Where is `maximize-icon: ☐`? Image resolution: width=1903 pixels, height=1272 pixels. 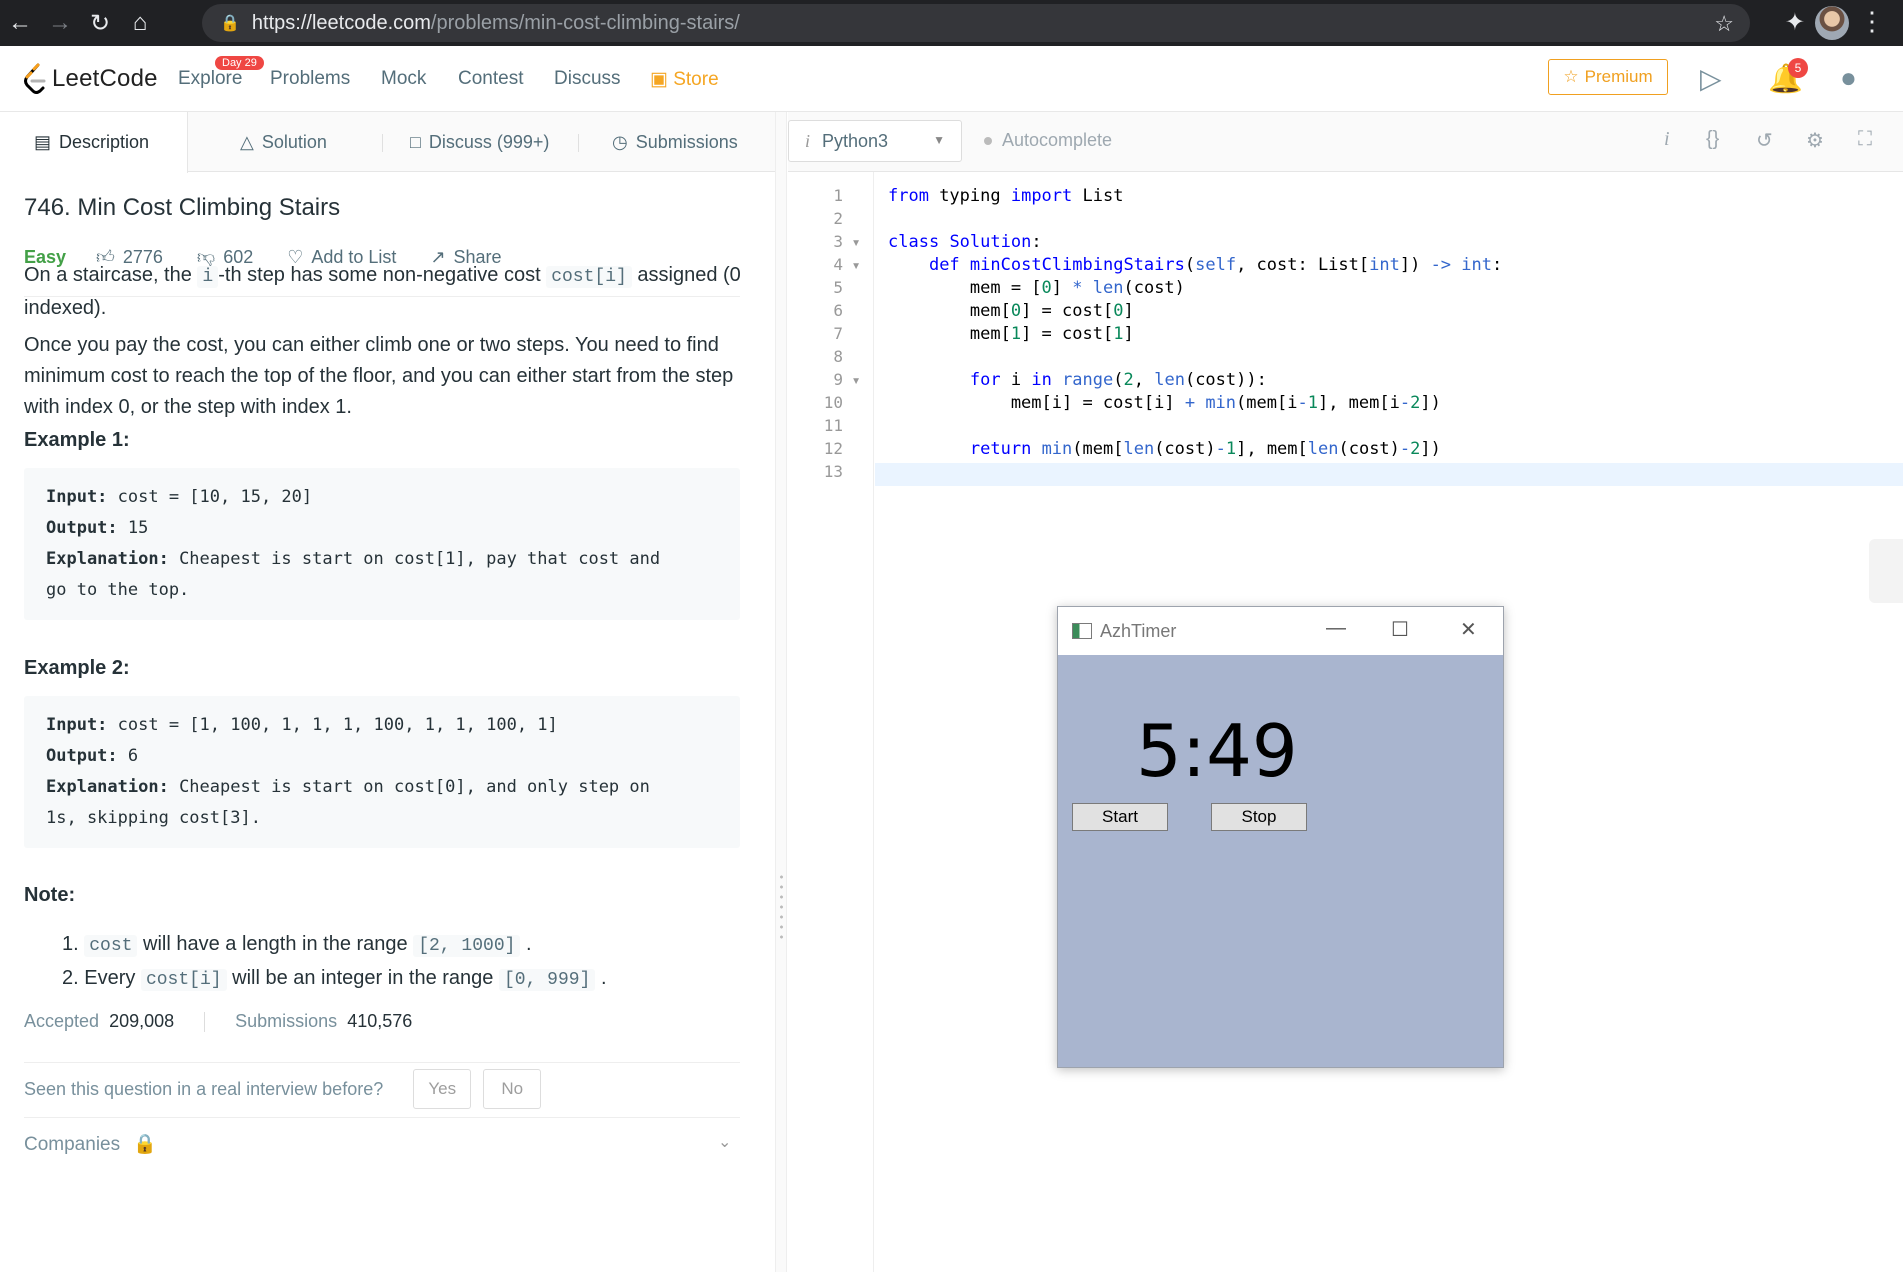 maximize-icon: ☐ is located at coordinates (1400, 629).